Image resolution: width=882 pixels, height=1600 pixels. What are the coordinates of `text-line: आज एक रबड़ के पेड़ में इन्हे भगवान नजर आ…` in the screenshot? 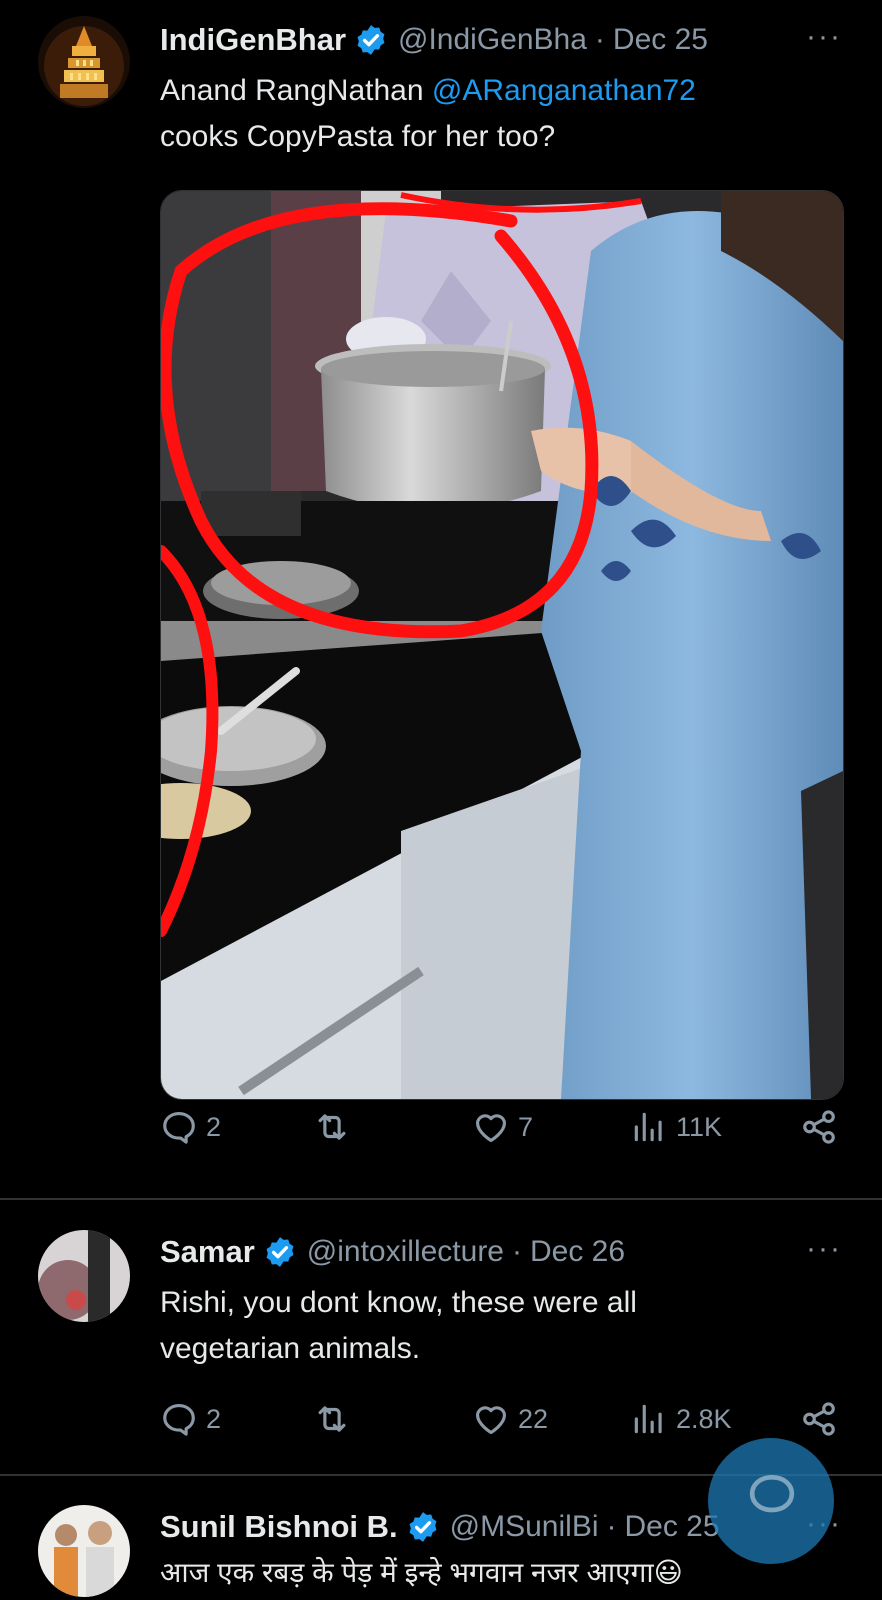 It's located at (407, 1572).